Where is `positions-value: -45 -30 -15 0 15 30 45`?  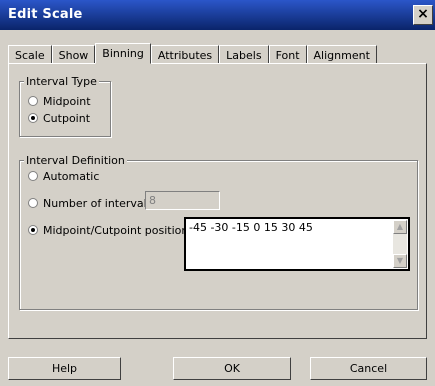 positions-value: -45 -30 -15 0 15 30 45 is located at coordinates (251, 227).